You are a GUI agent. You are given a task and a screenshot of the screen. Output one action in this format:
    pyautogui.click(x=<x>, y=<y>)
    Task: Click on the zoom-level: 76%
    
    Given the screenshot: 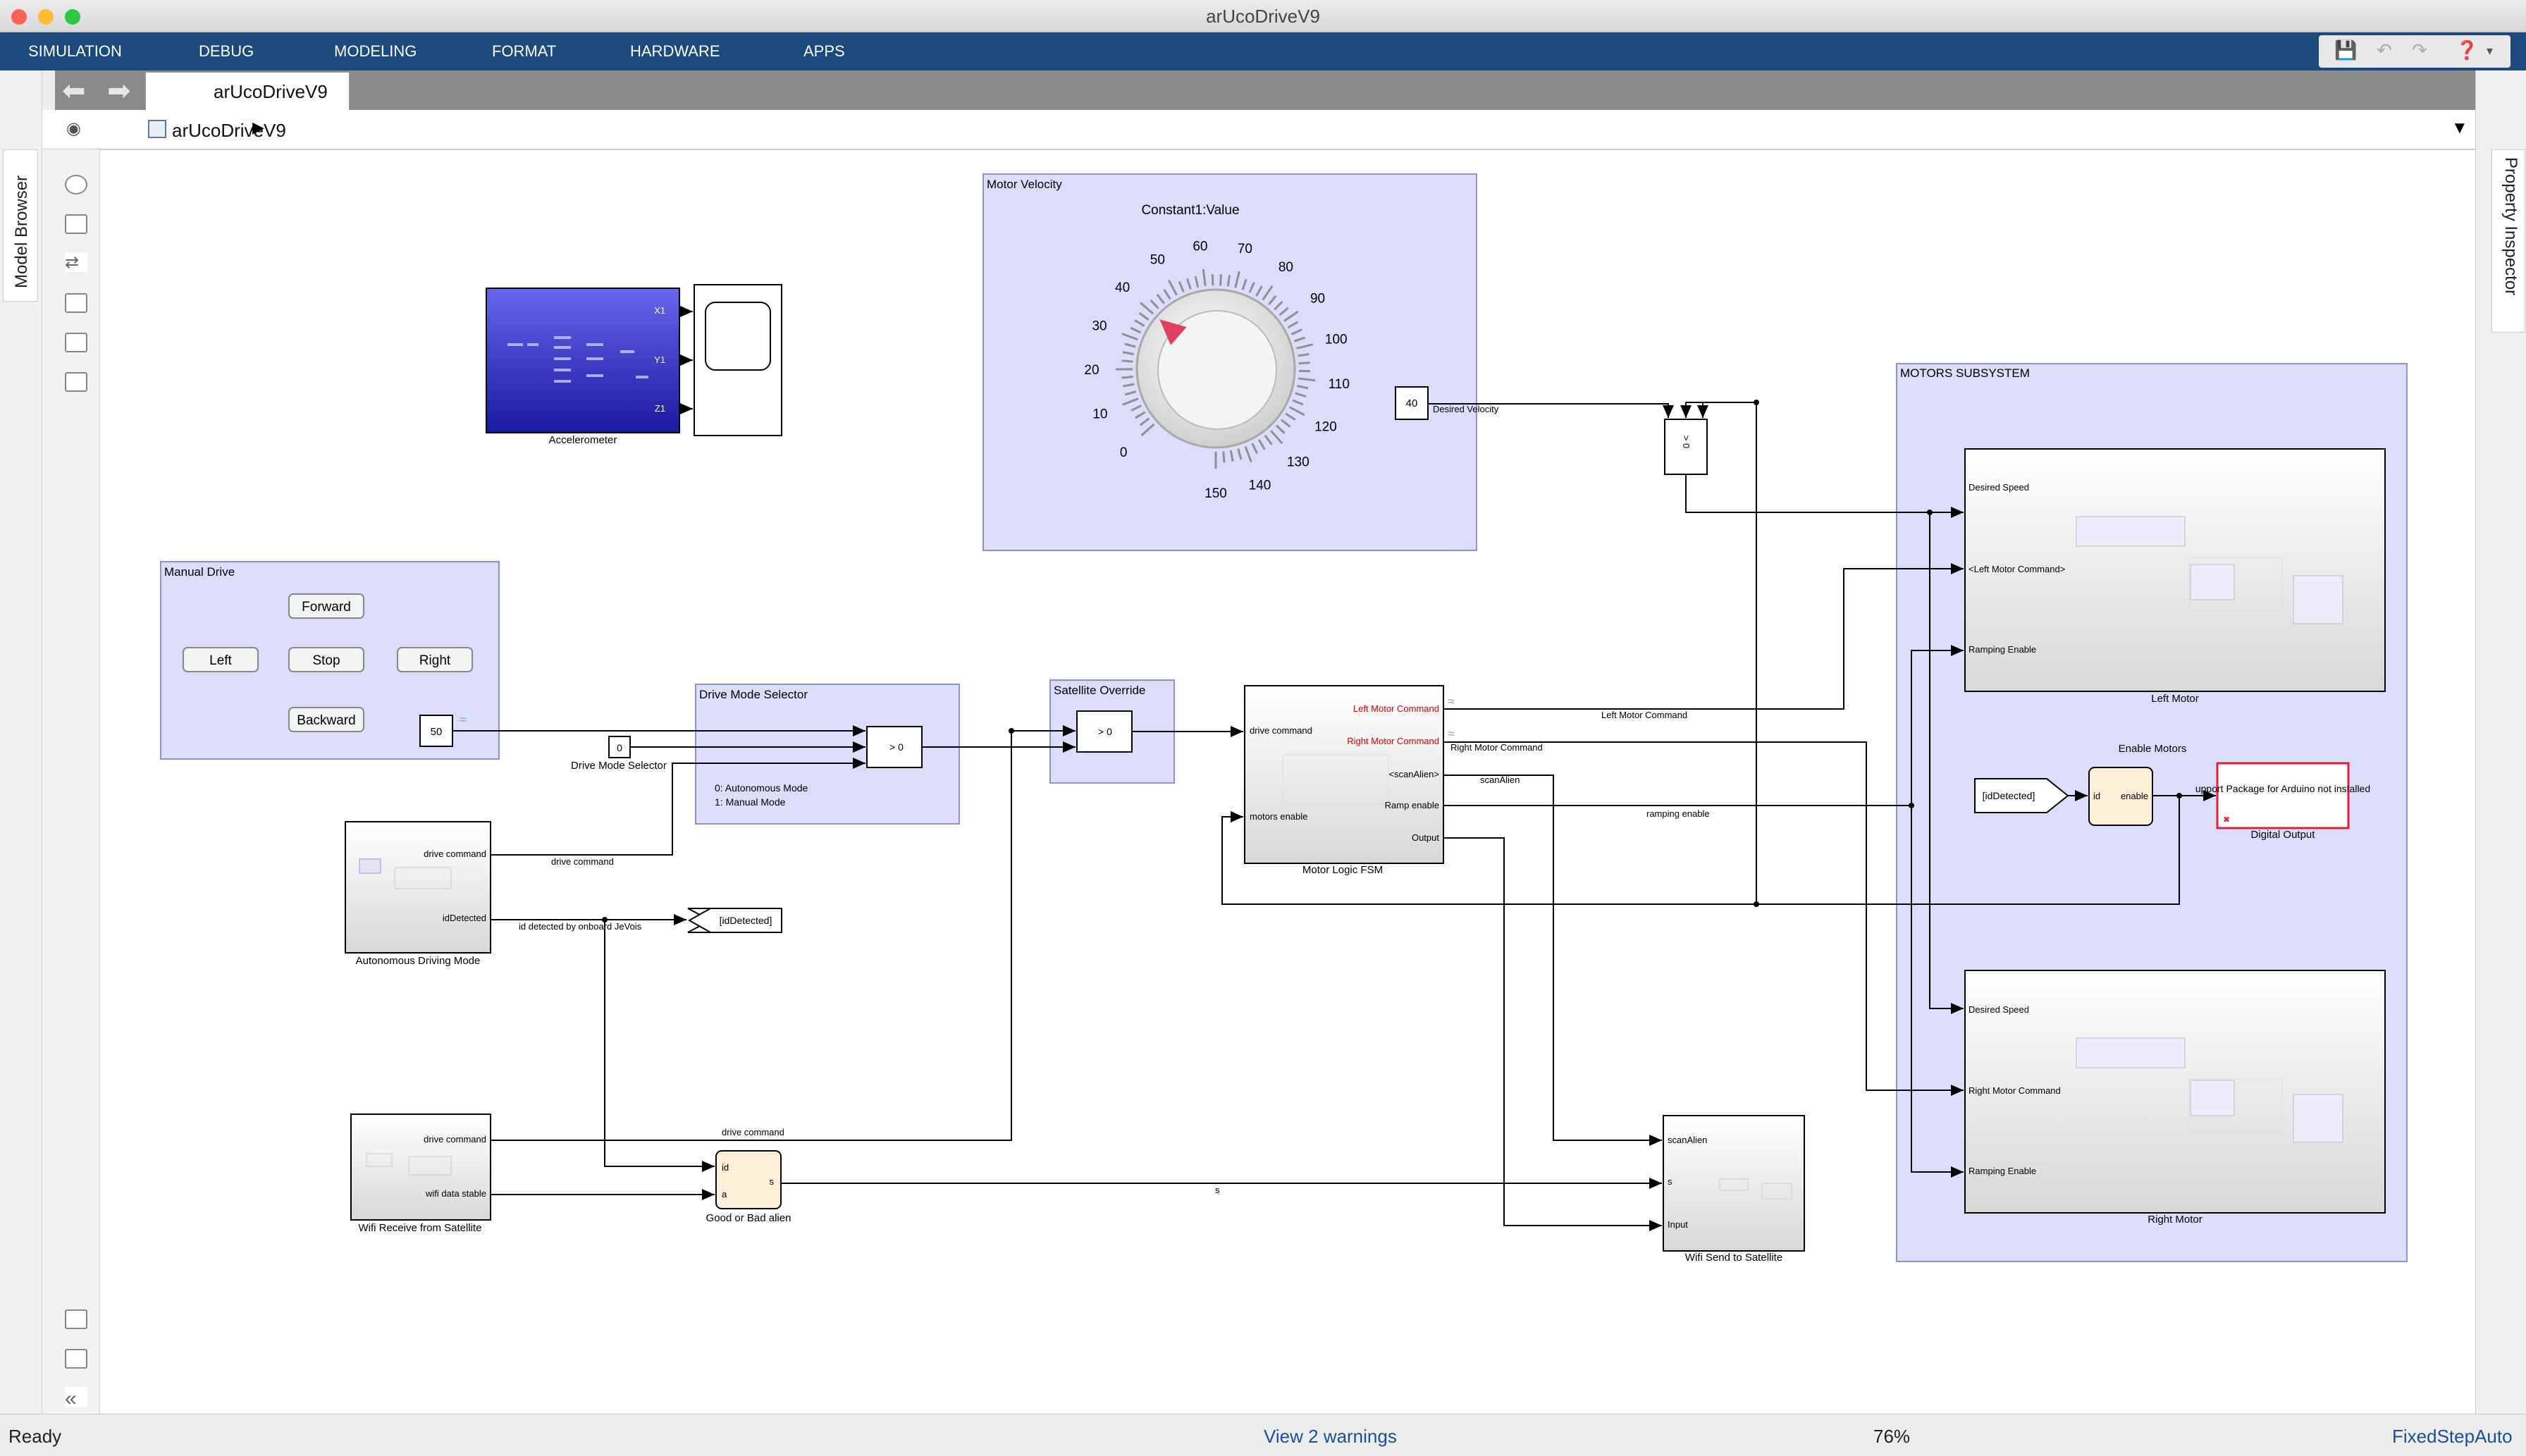 What is the action you would take?
    pyautogui.click(x=1892, y=1437)
    